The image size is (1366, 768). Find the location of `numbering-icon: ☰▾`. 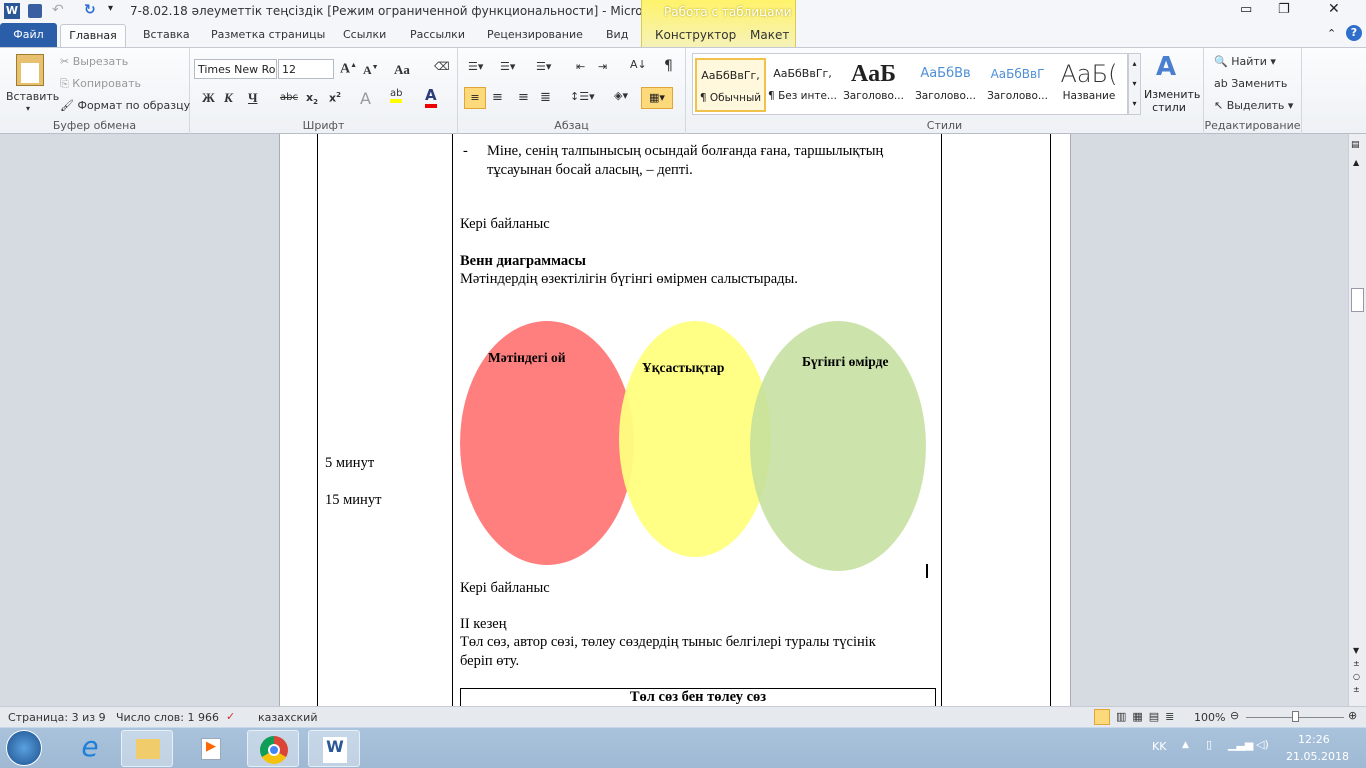

numbering-icon: ☰▾ is located at coordinates (507, 66).